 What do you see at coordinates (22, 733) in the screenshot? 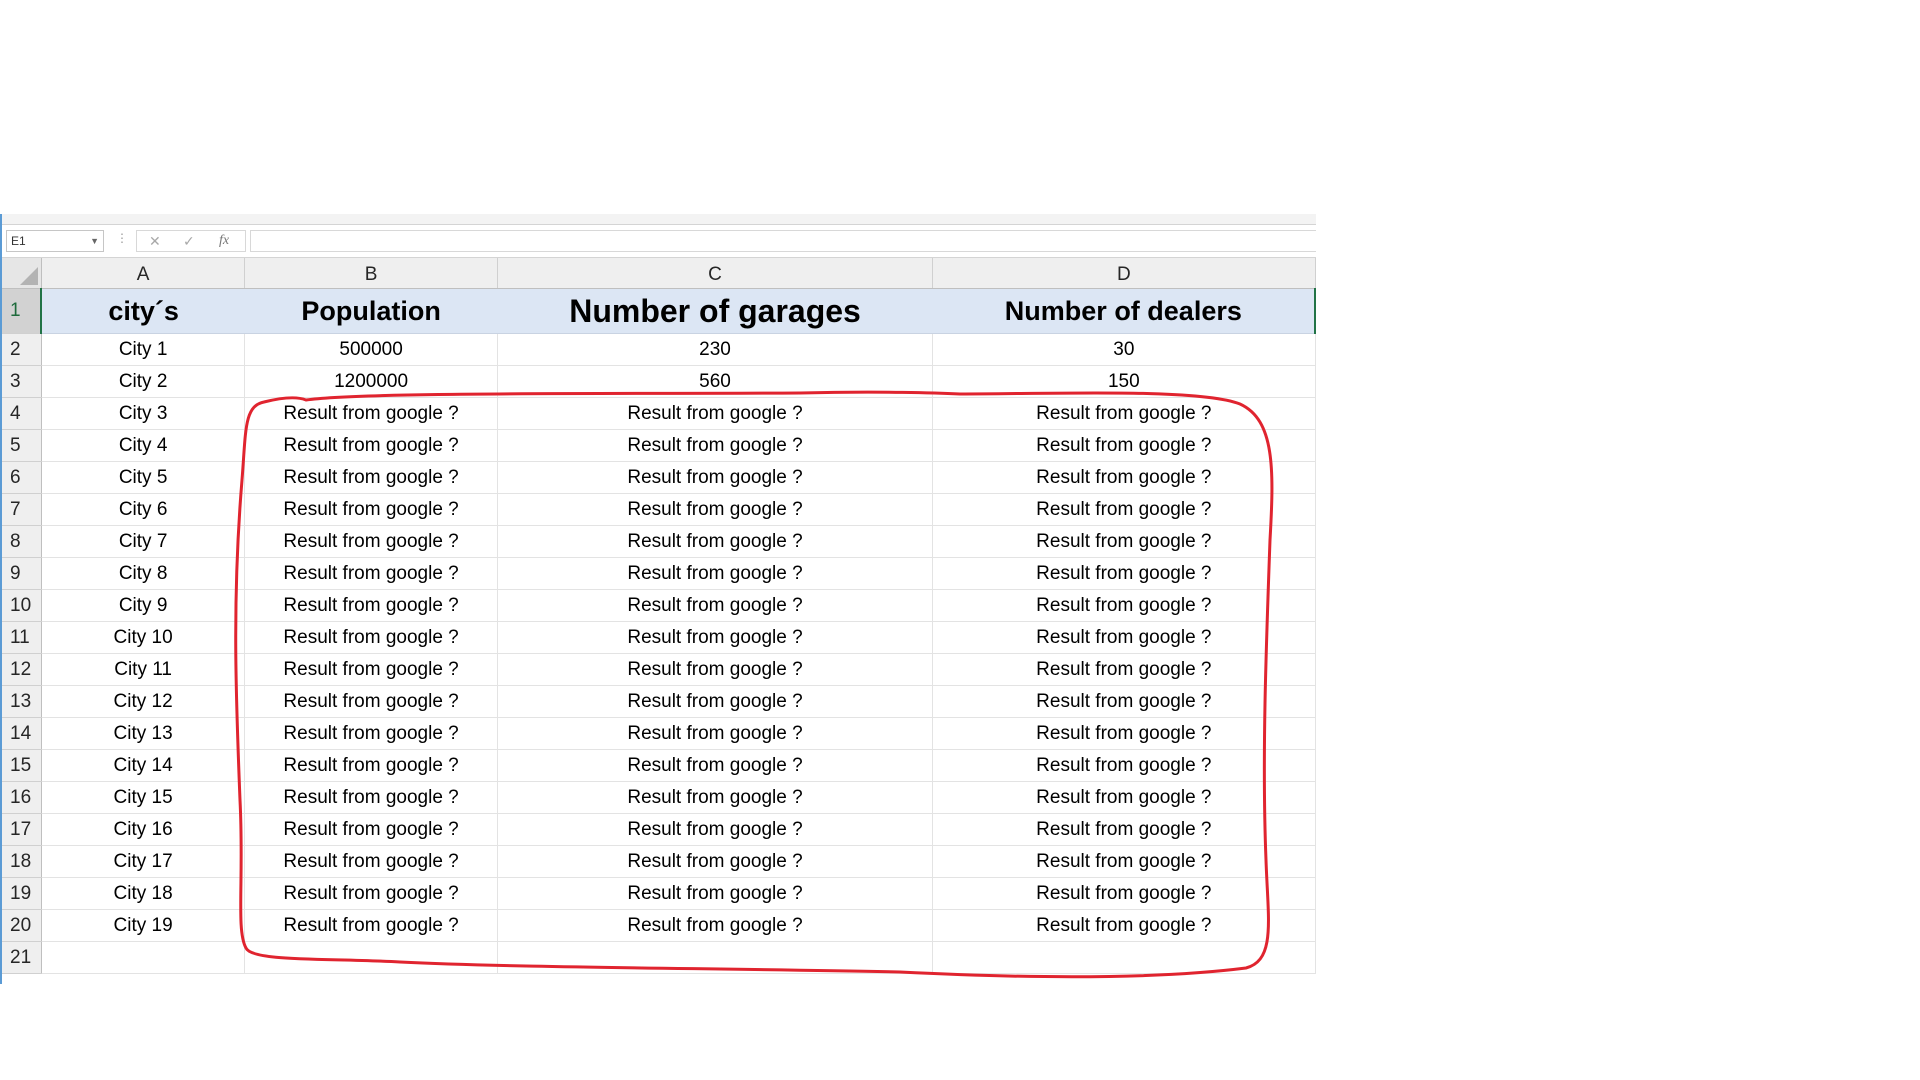
I see `row-header: 14` at bounding box center [22, 733].